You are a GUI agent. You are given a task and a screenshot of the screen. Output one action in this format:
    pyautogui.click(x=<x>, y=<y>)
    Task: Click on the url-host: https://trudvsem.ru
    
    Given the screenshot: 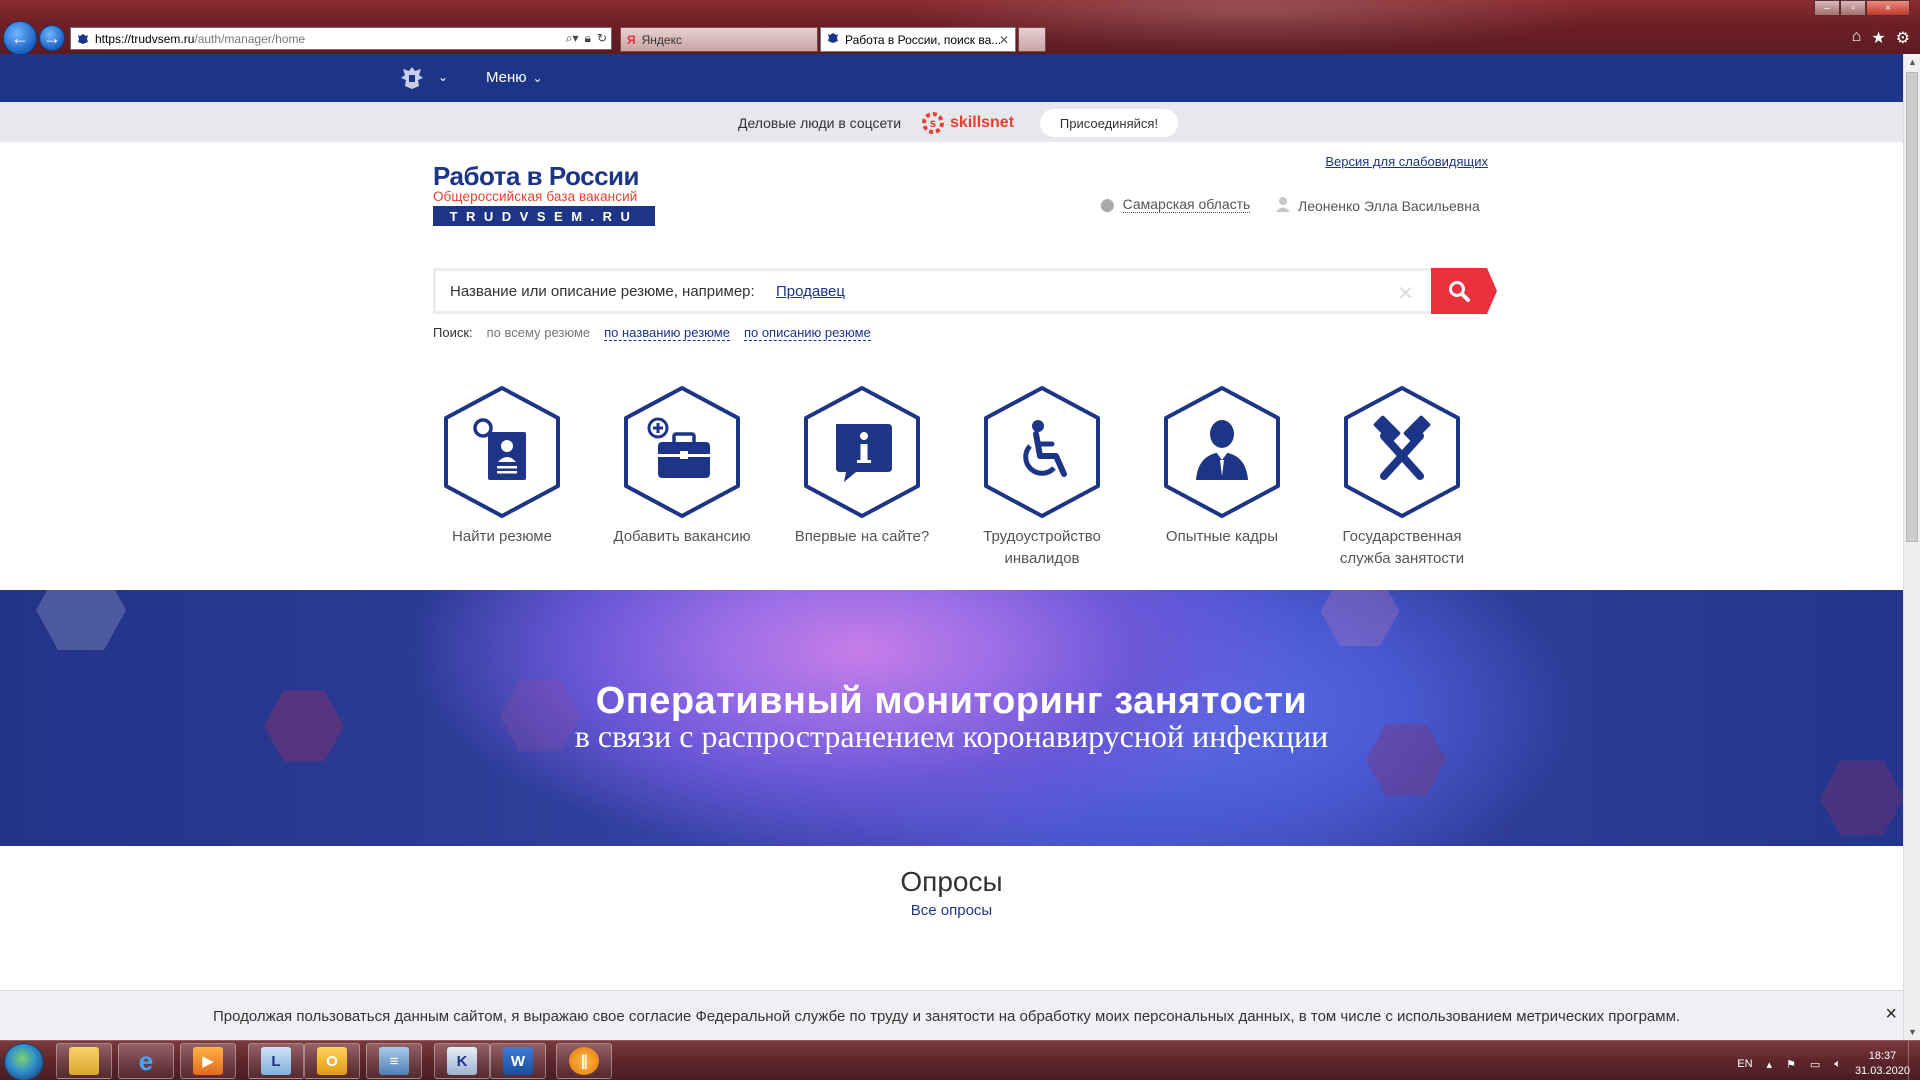 What is the action you would take?
    pyautogui.click(x=145, y=38)
    